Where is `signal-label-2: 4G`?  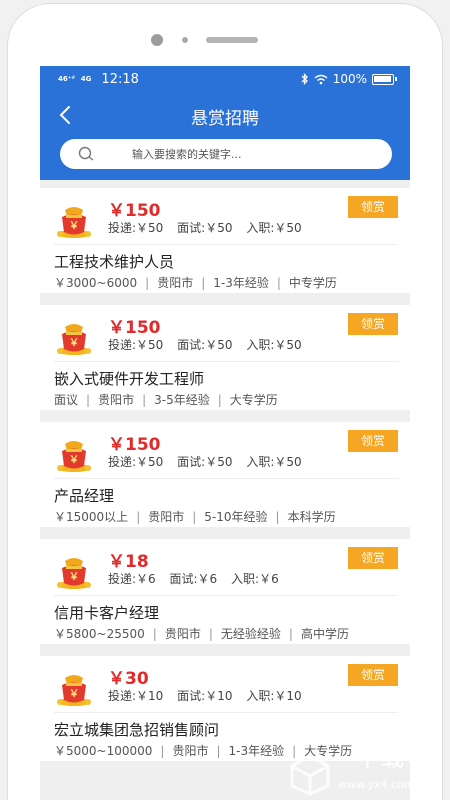 signal-label-2: 4G is located at coordinates (86, 79).